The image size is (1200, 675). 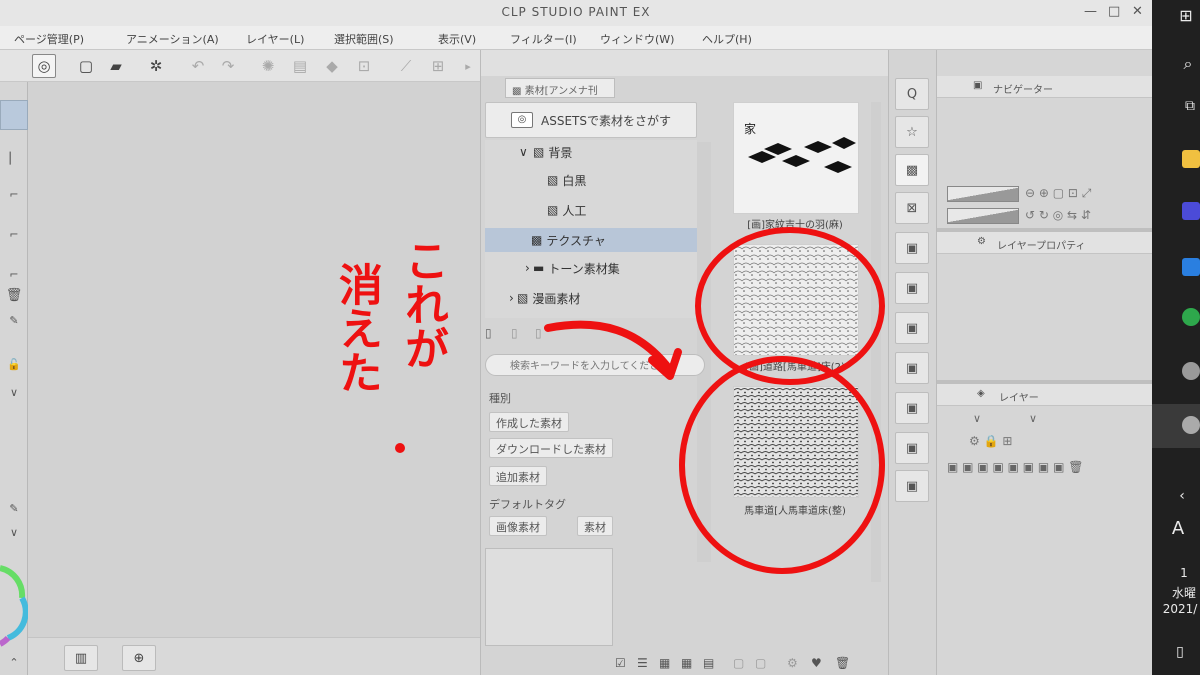 What do you see at coordinates (1180, 573) in the screenshot?
I see `clock-time: 1` at bounding box center [1180, 573].